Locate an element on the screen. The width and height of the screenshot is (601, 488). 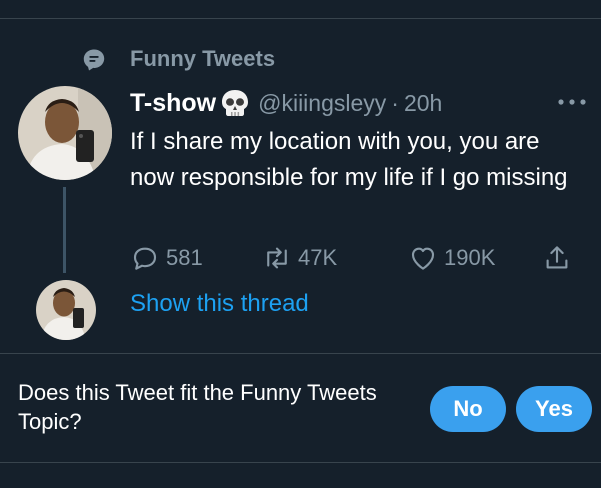
author-name: T-show is located at coordinates (173, 103).